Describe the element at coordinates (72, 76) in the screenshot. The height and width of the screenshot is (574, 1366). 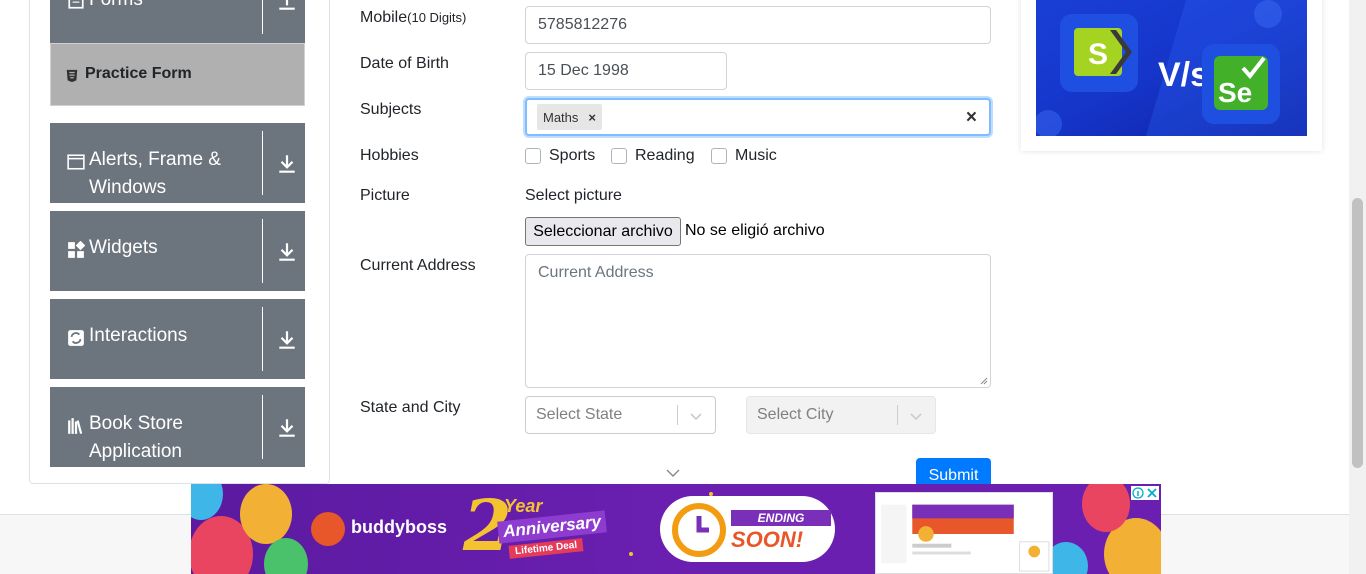
I see `html5-icon` at that location.